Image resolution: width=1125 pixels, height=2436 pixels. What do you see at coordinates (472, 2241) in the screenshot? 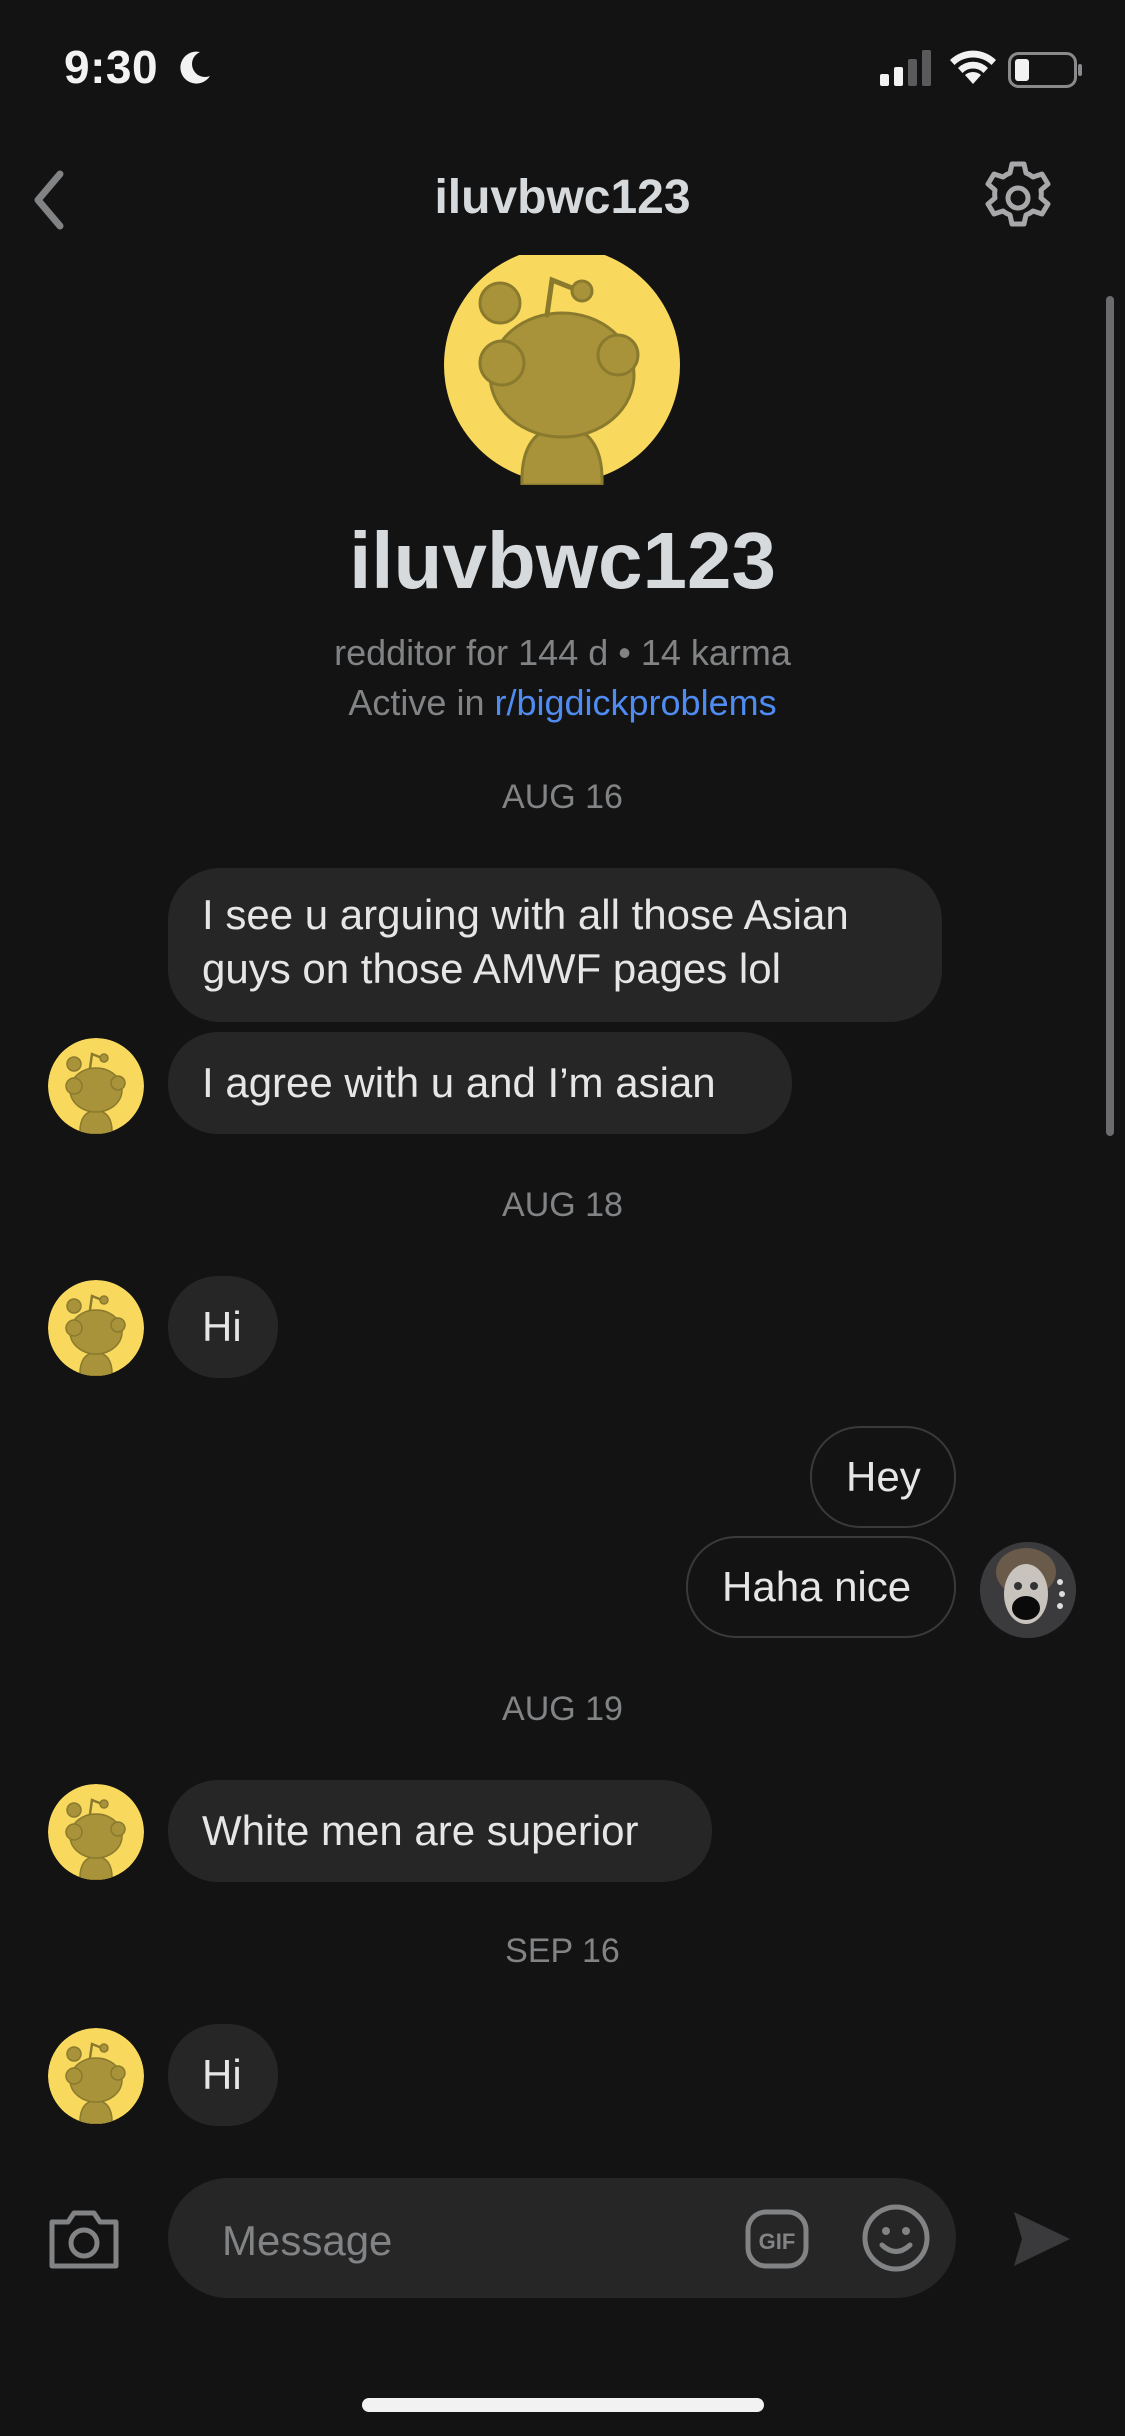
I see `message-input` at bounding box center [472, 2241].